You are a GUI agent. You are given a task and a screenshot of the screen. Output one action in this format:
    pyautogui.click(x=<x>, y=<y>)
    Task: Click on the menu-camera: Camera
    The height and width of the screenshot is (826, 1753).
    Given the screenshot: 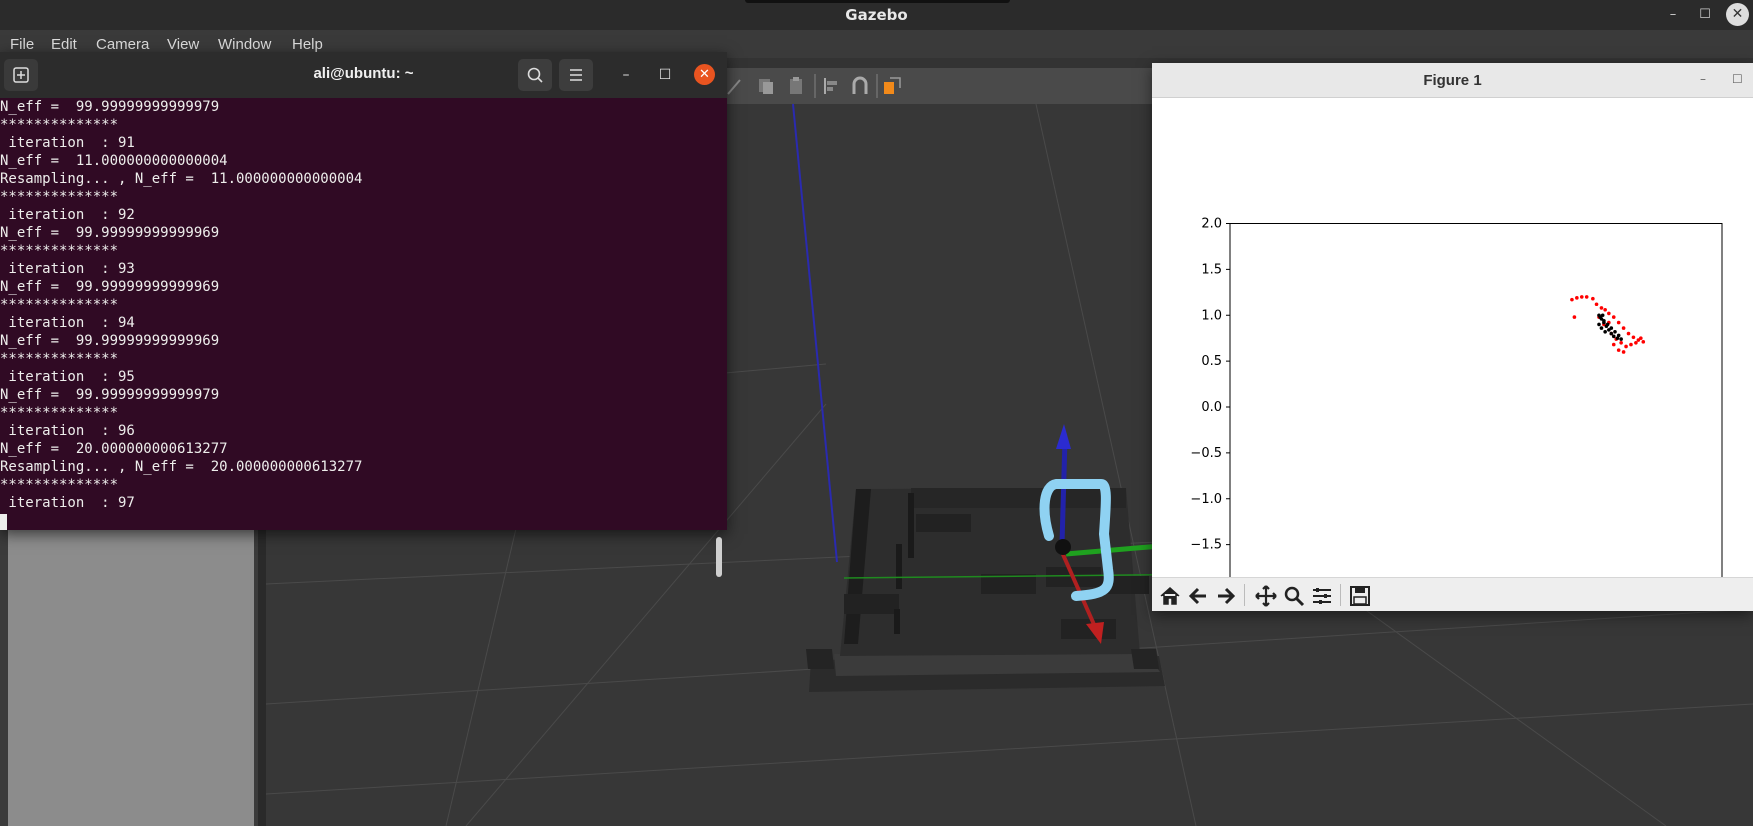 What is the action you would take?
    pyautogui.click(x=122, y=44)
    